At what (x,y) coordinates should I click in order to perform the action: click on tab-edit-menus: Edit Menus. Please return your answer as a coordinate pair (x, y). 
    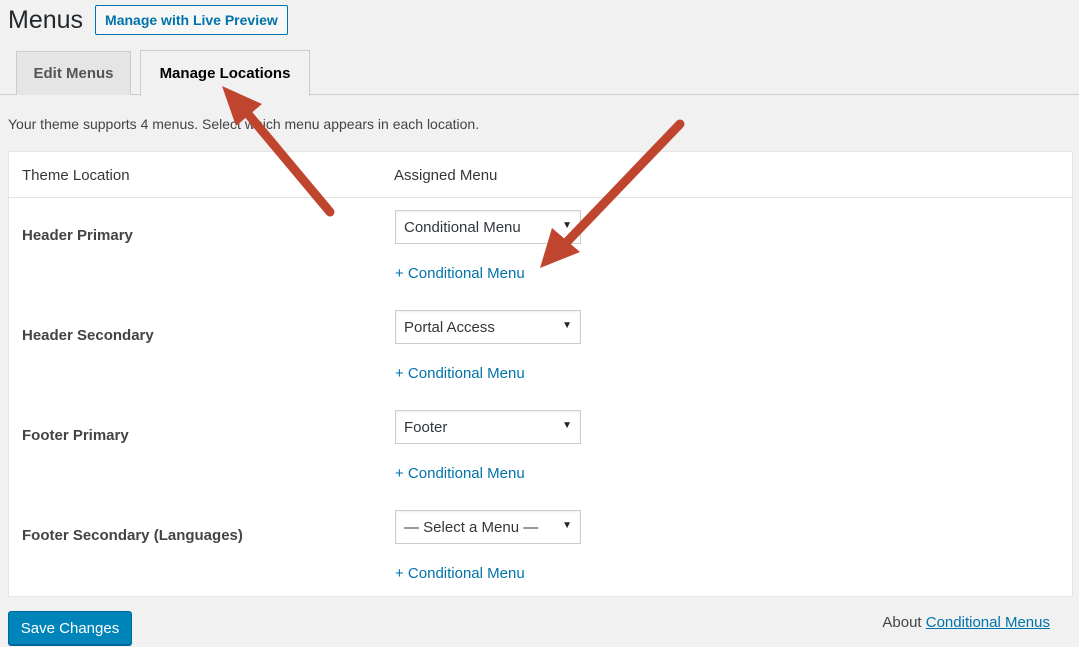
    Looking at the image, I should click on (73, 73).